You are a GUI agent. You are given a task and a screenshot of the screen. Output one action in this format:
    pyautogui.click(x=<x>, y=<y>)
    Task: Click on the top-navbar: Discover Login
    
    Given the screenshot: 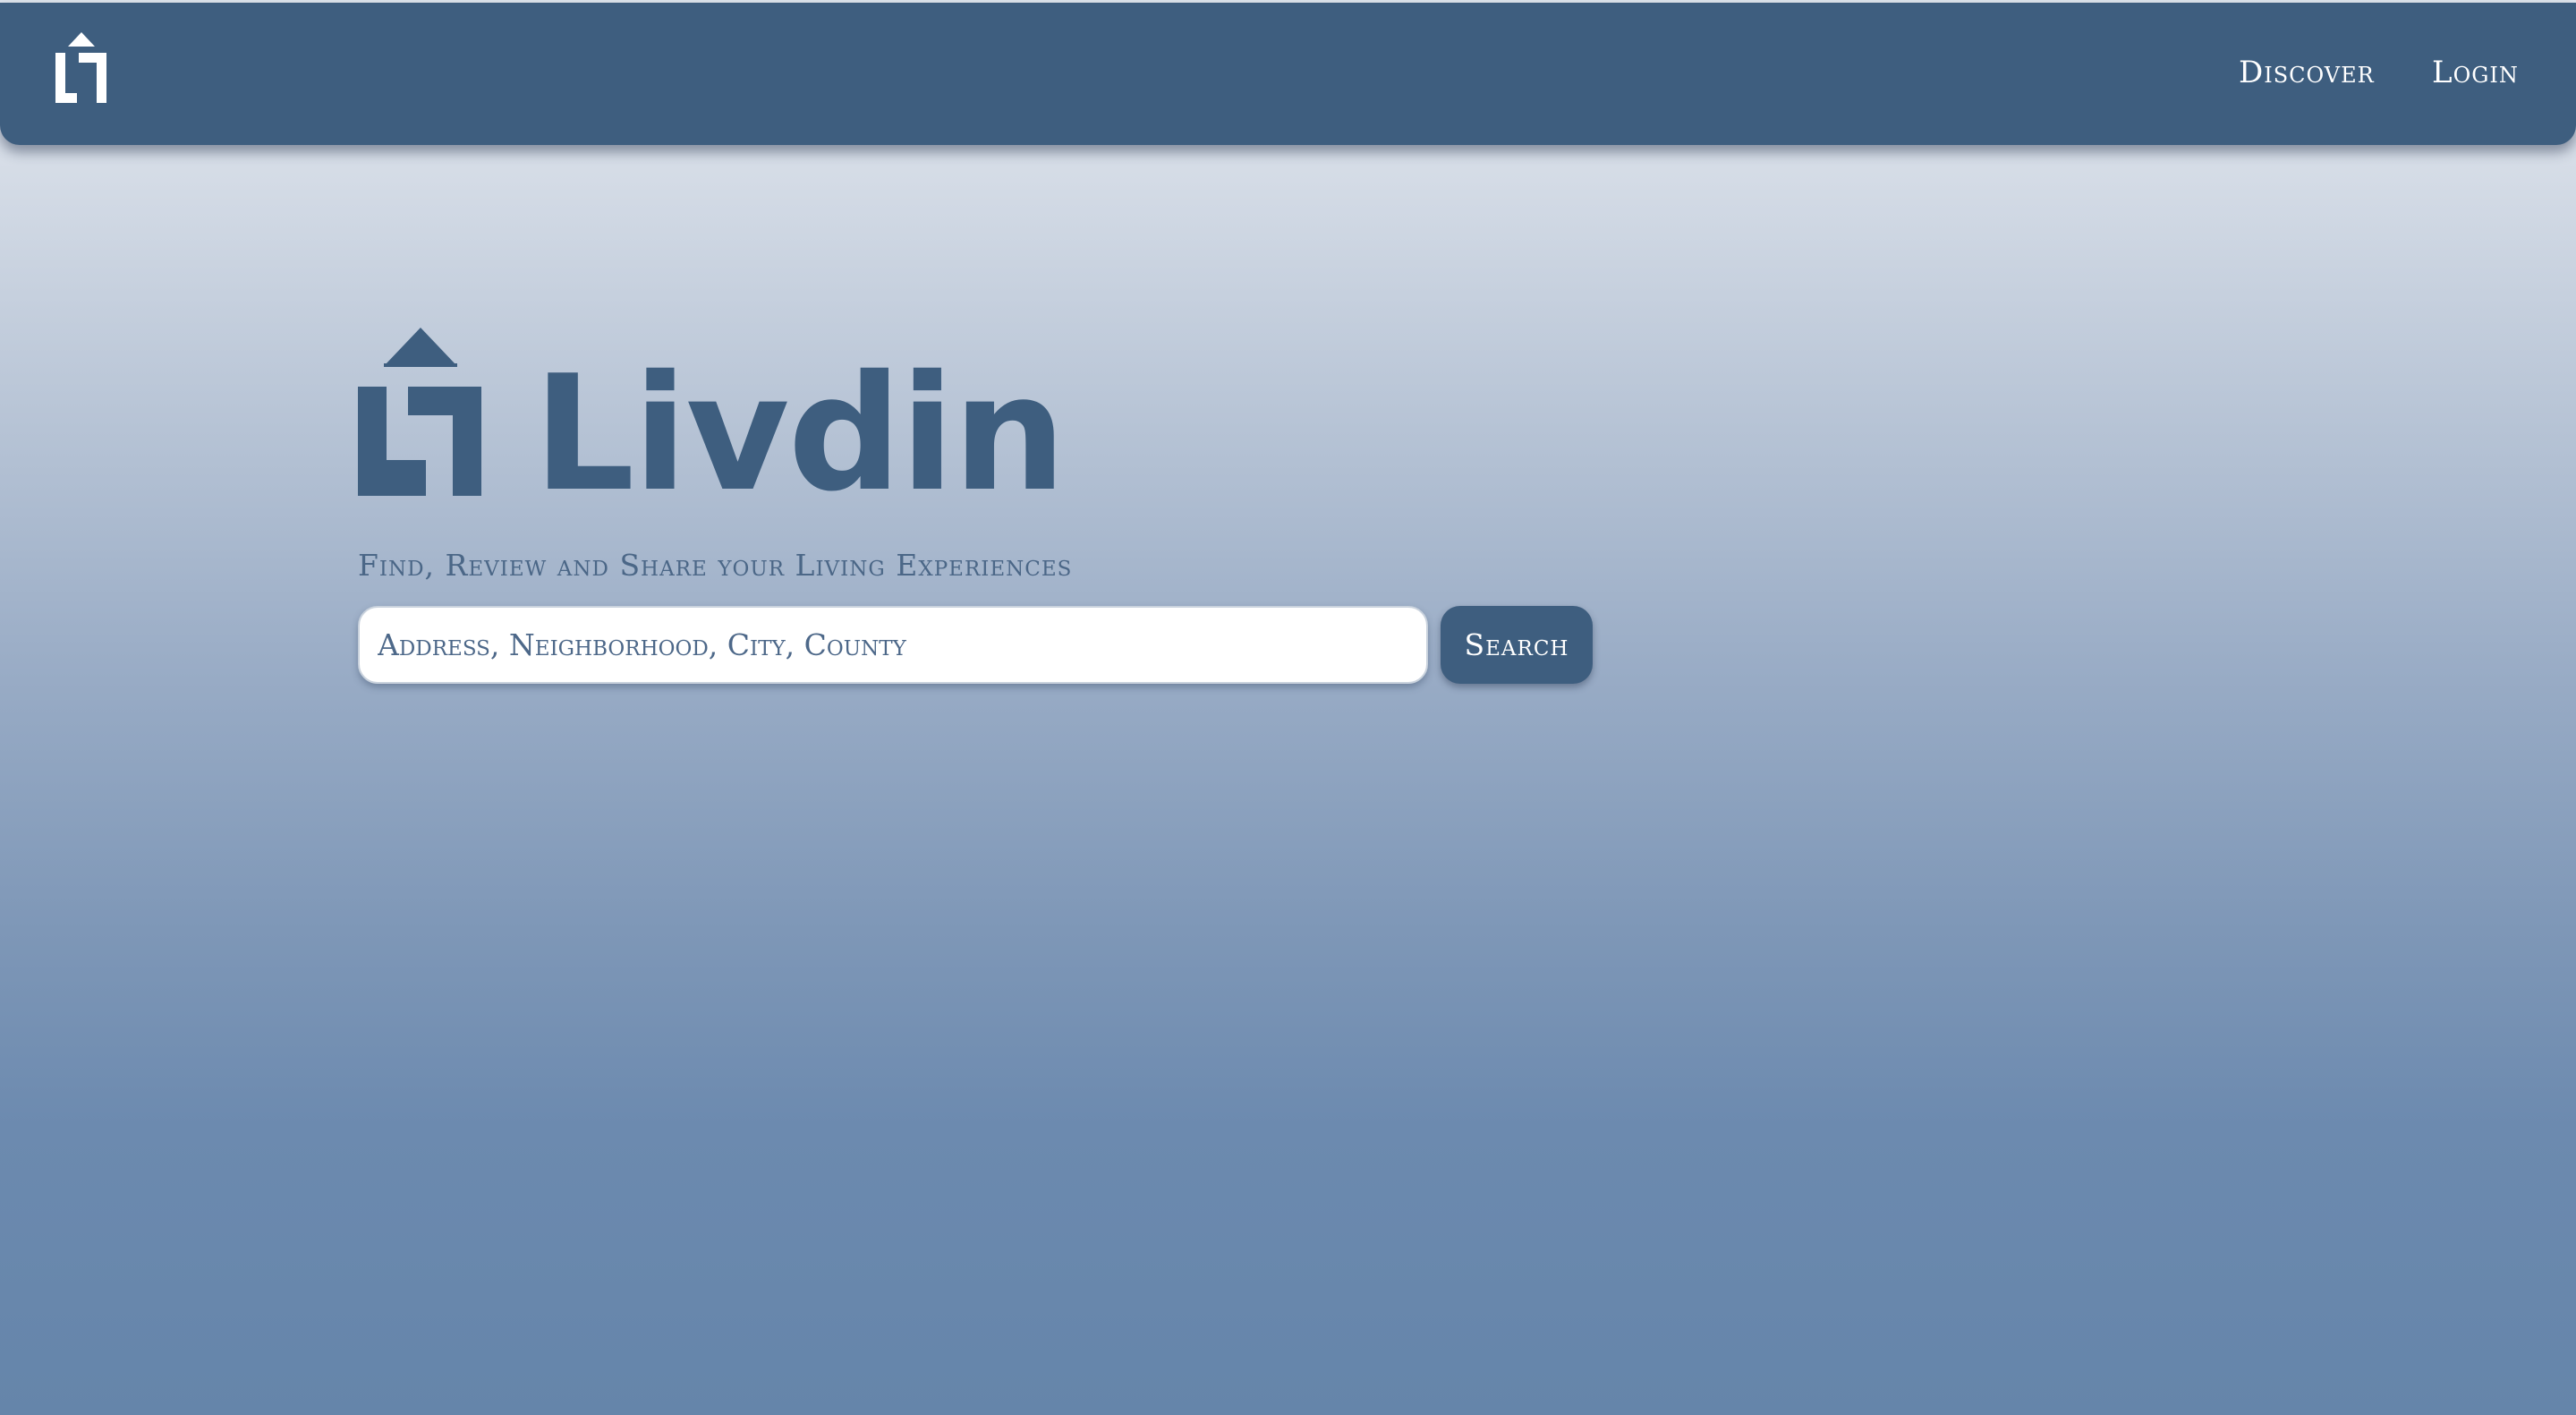 What is the action you would take?
    pyautogui.click(x=1288, y=74)
    